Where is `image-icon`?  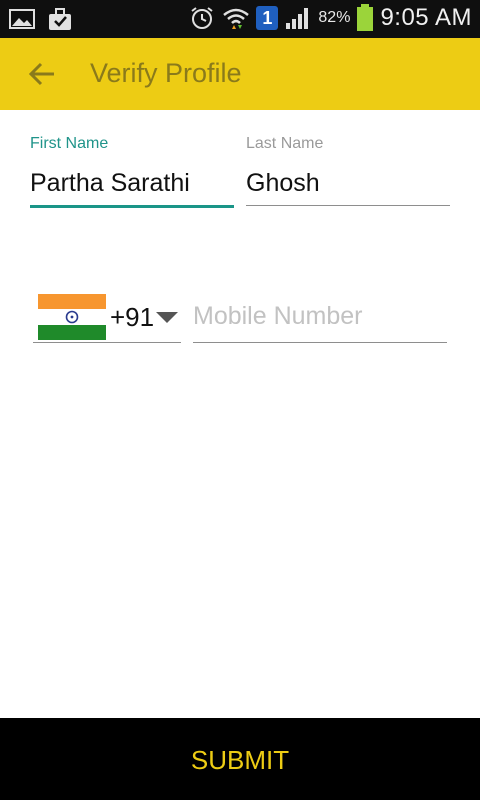 image-icon is located at coordinates (22, 19).